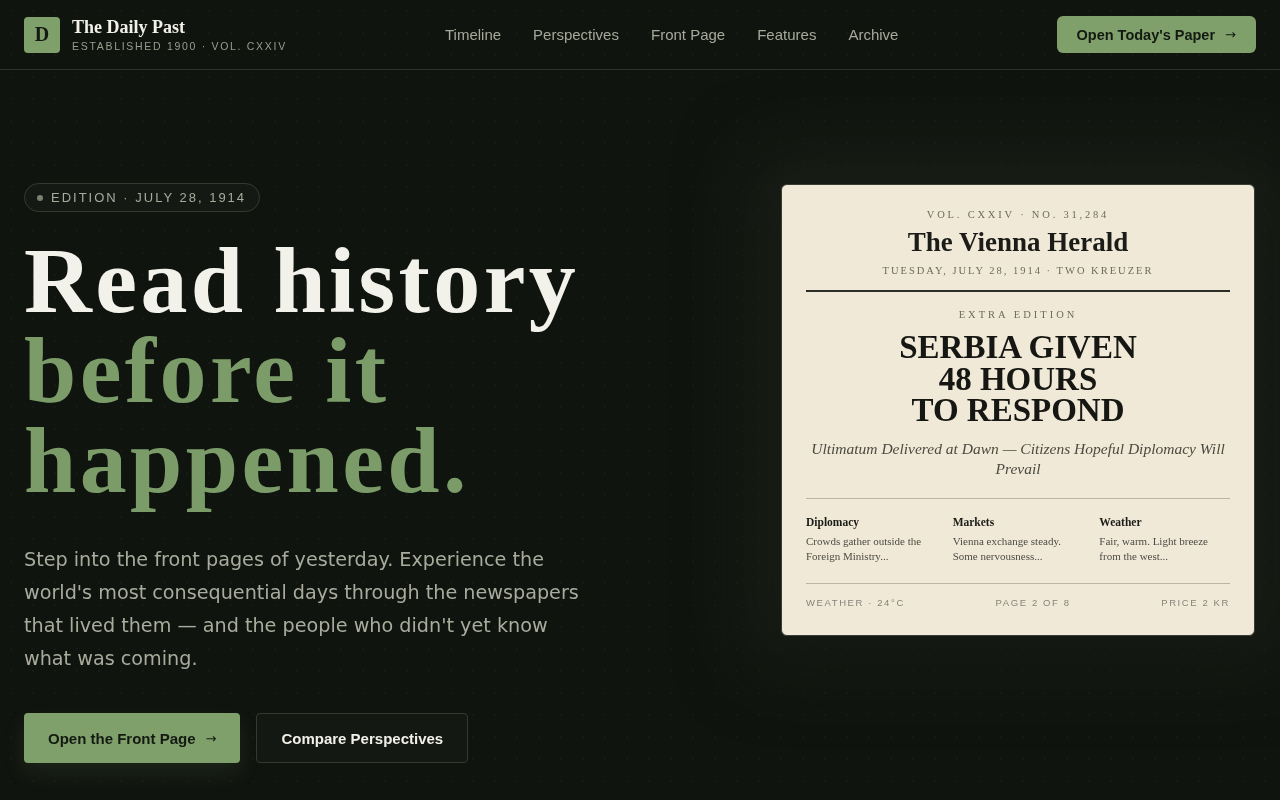 Image resolution: width=1280 pixels, height=800 pixels. Describe the element at coordinates (787, 34) in the screenshot. I see `nav-link: Features` at that location.